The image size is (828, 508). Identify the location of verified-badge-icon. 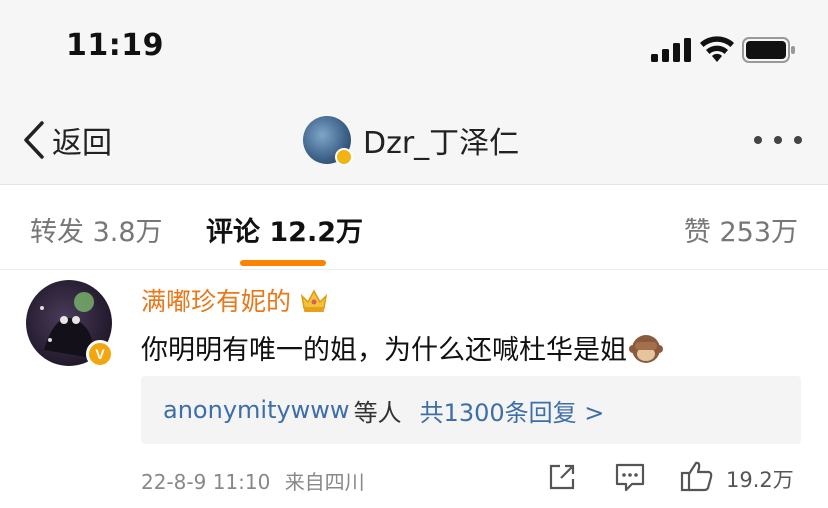
(344, 157).